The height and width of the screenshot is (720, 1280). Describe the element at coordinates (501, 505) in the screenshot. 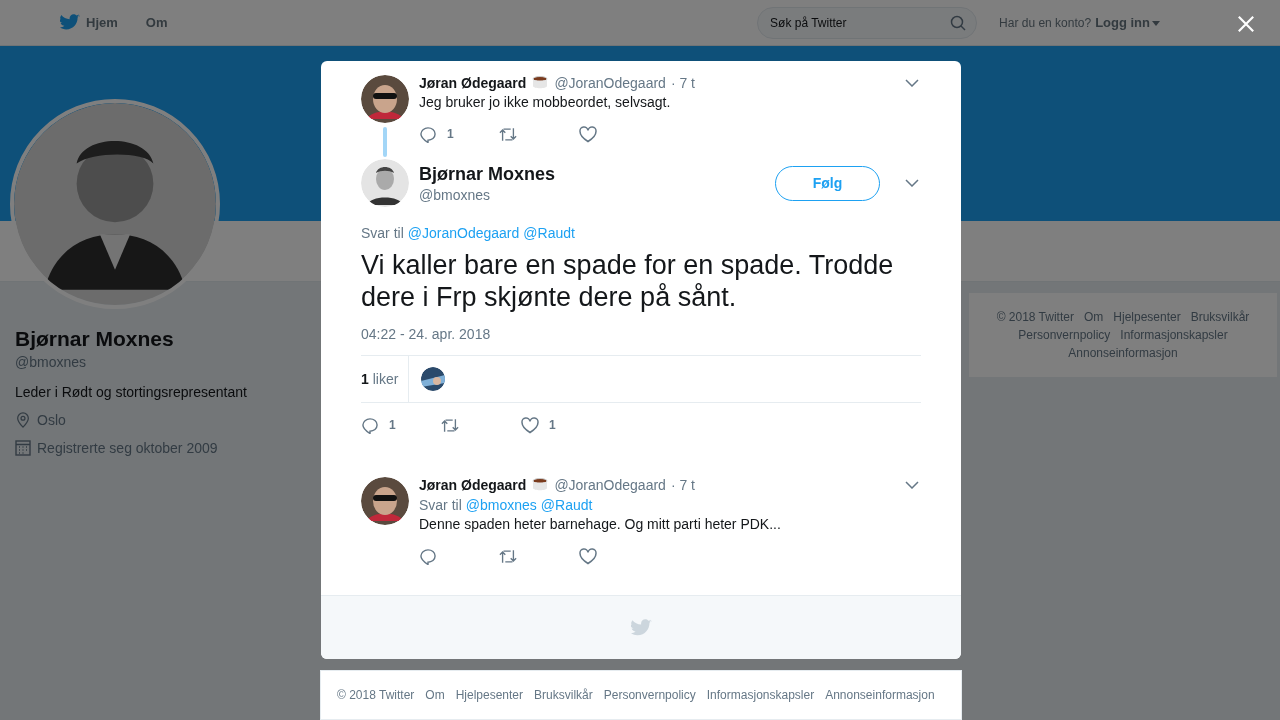

I see `mention-link: @bmoxnes` at that location.